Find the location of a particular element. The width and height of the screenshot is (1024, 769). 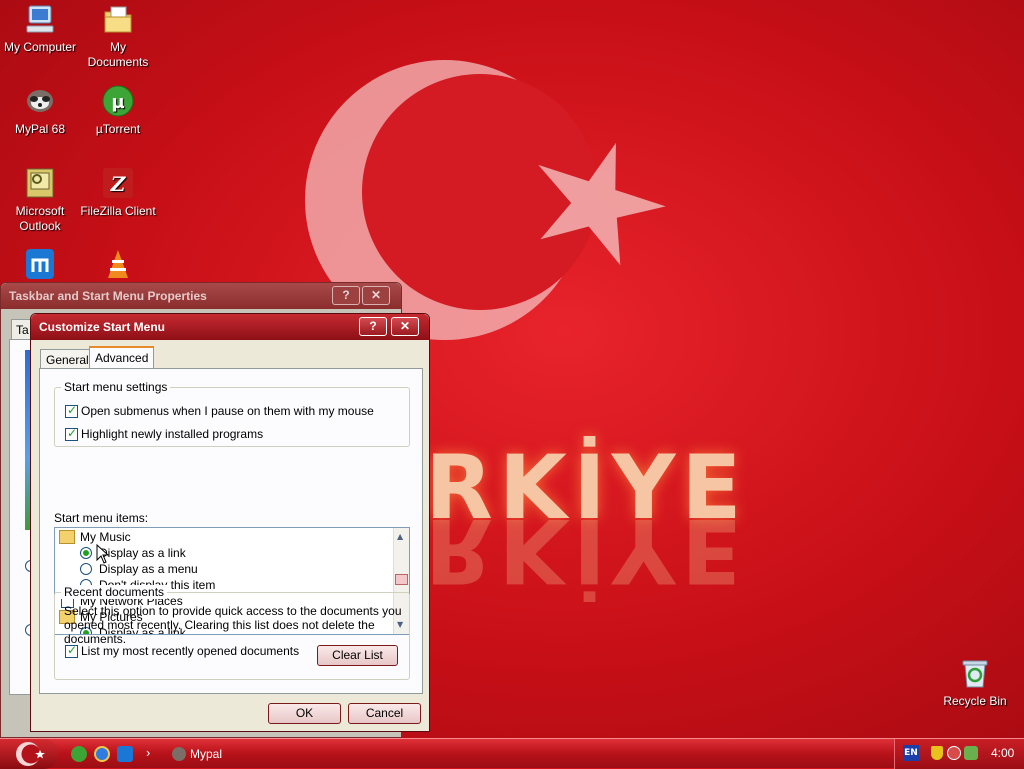

desktop-icon-label: MyPal 68 is located at coordinates (40, 129).